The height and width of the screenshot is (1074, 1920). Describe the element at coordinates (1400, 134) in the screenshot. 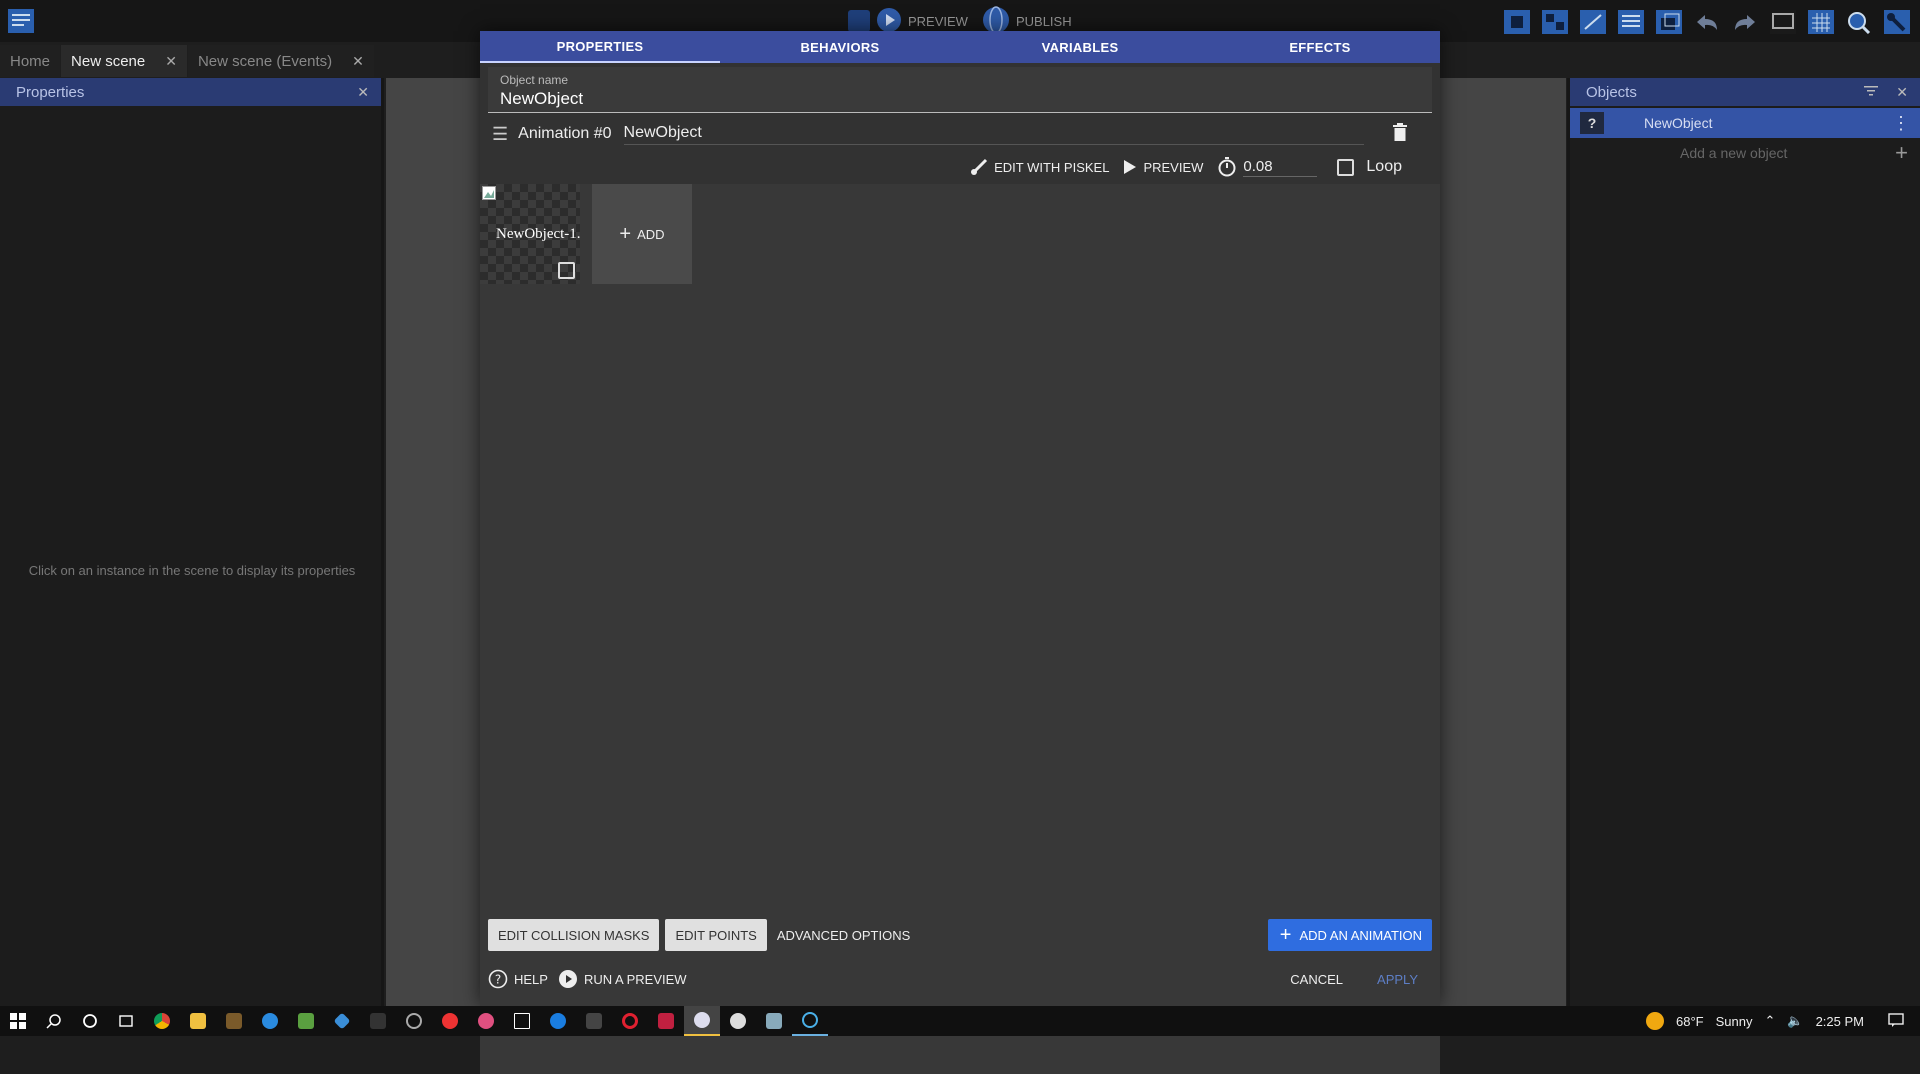

I see `delete-animation-icon` at that location.